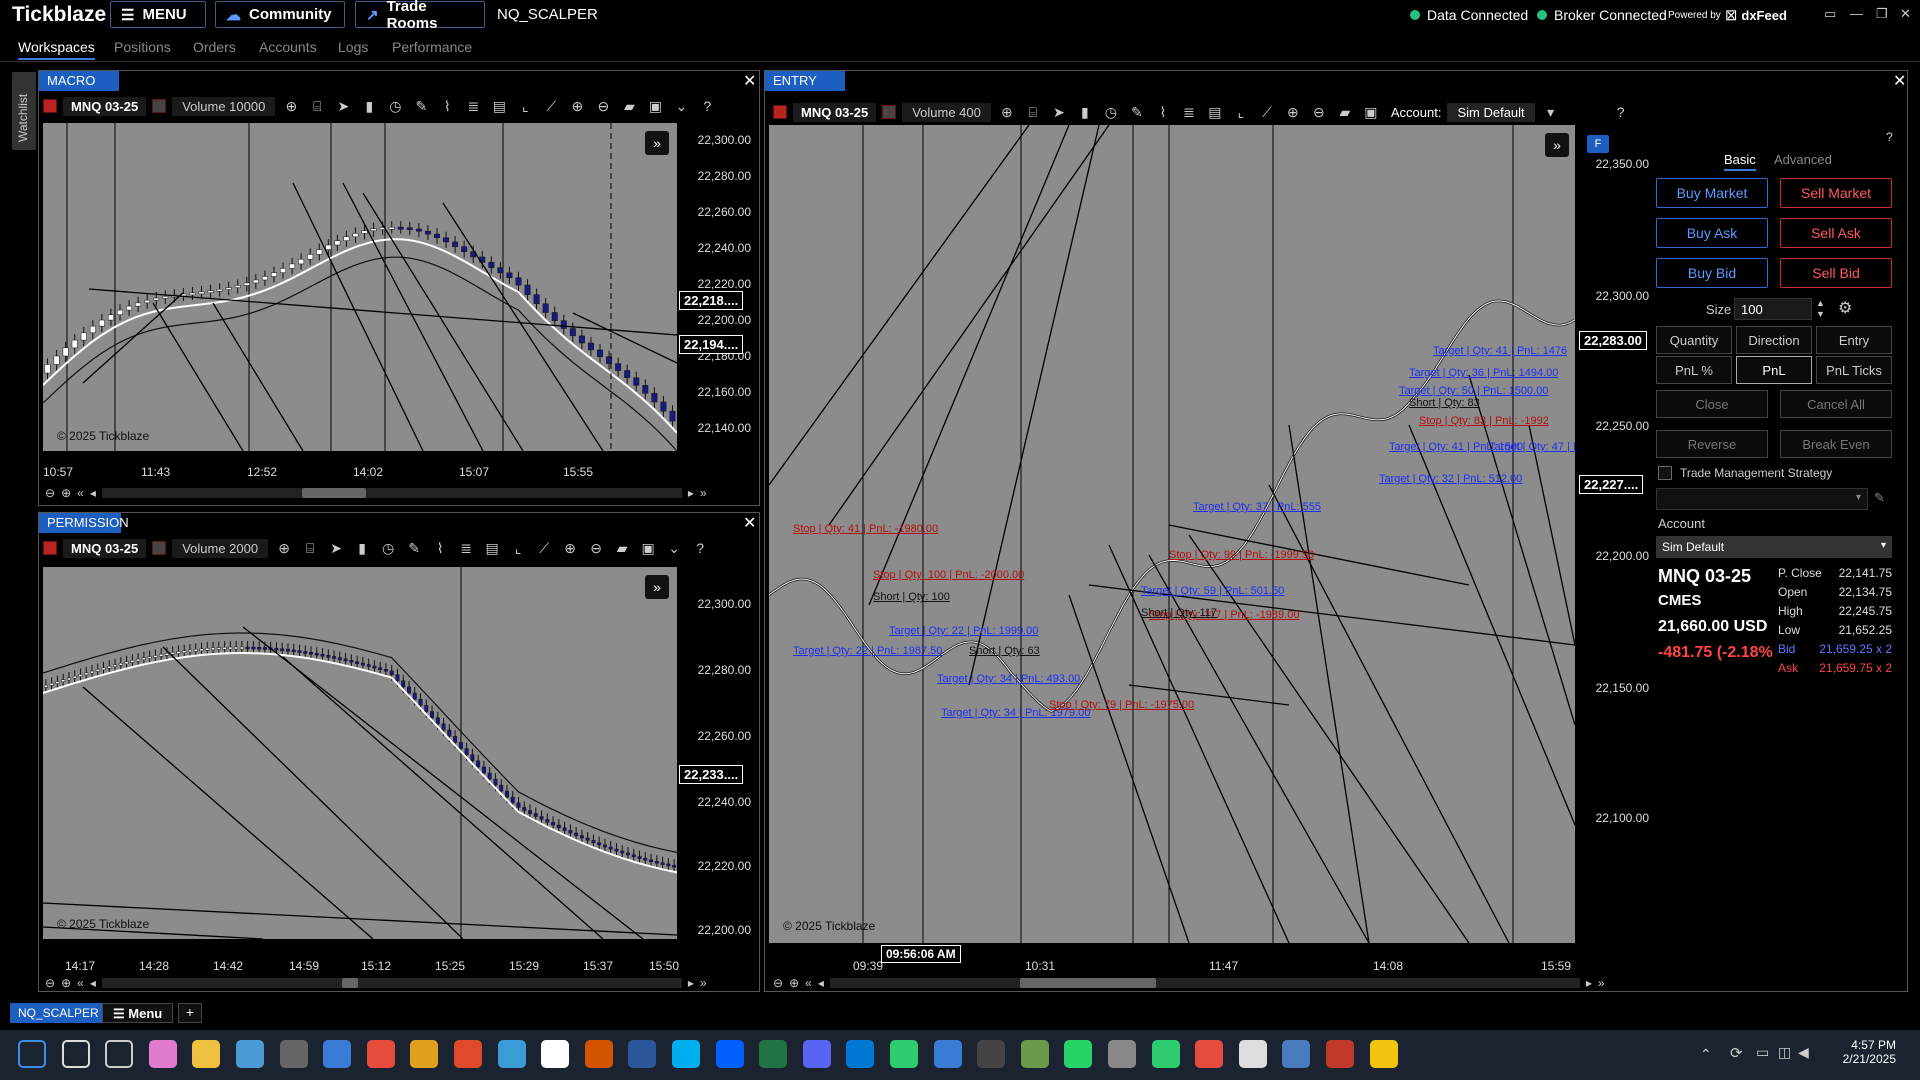  What do you see at coordinates (1803, 1052) in the screenshot?
I see `speaker-icon: ◀` at bounding box center [1803, 1052].